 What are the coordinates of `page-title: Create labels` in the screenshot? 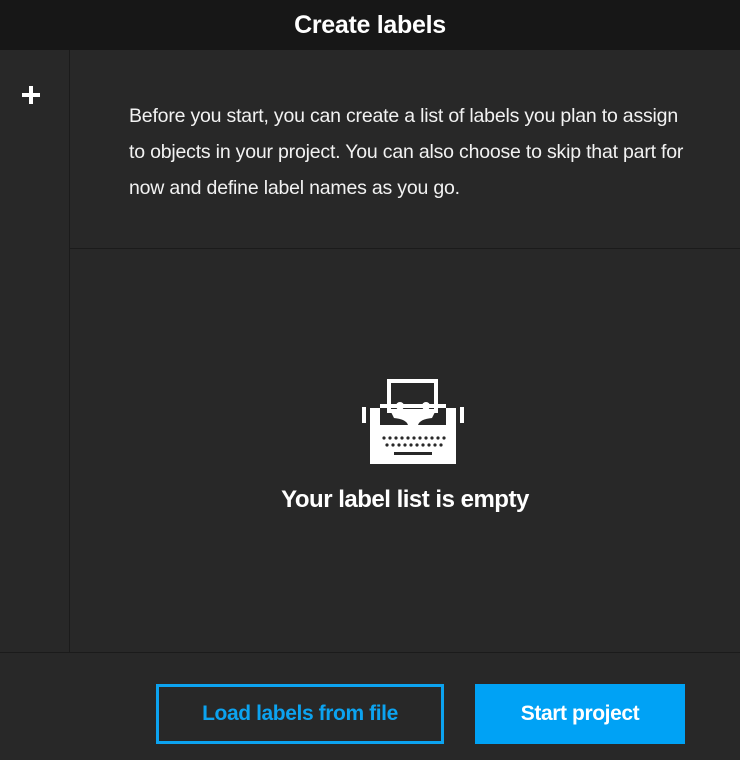 It's located at (370, 24).